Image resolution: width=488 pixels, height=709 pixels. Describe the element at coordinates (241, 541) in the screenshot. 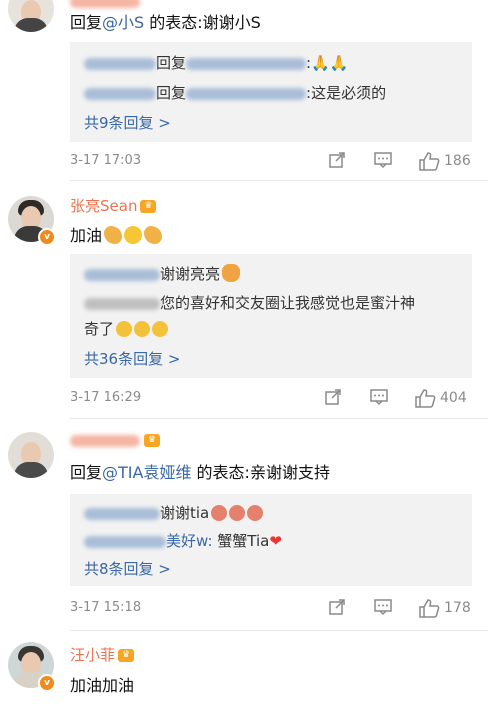

I see `reply-text: 蟹蟹Tia` at that location.